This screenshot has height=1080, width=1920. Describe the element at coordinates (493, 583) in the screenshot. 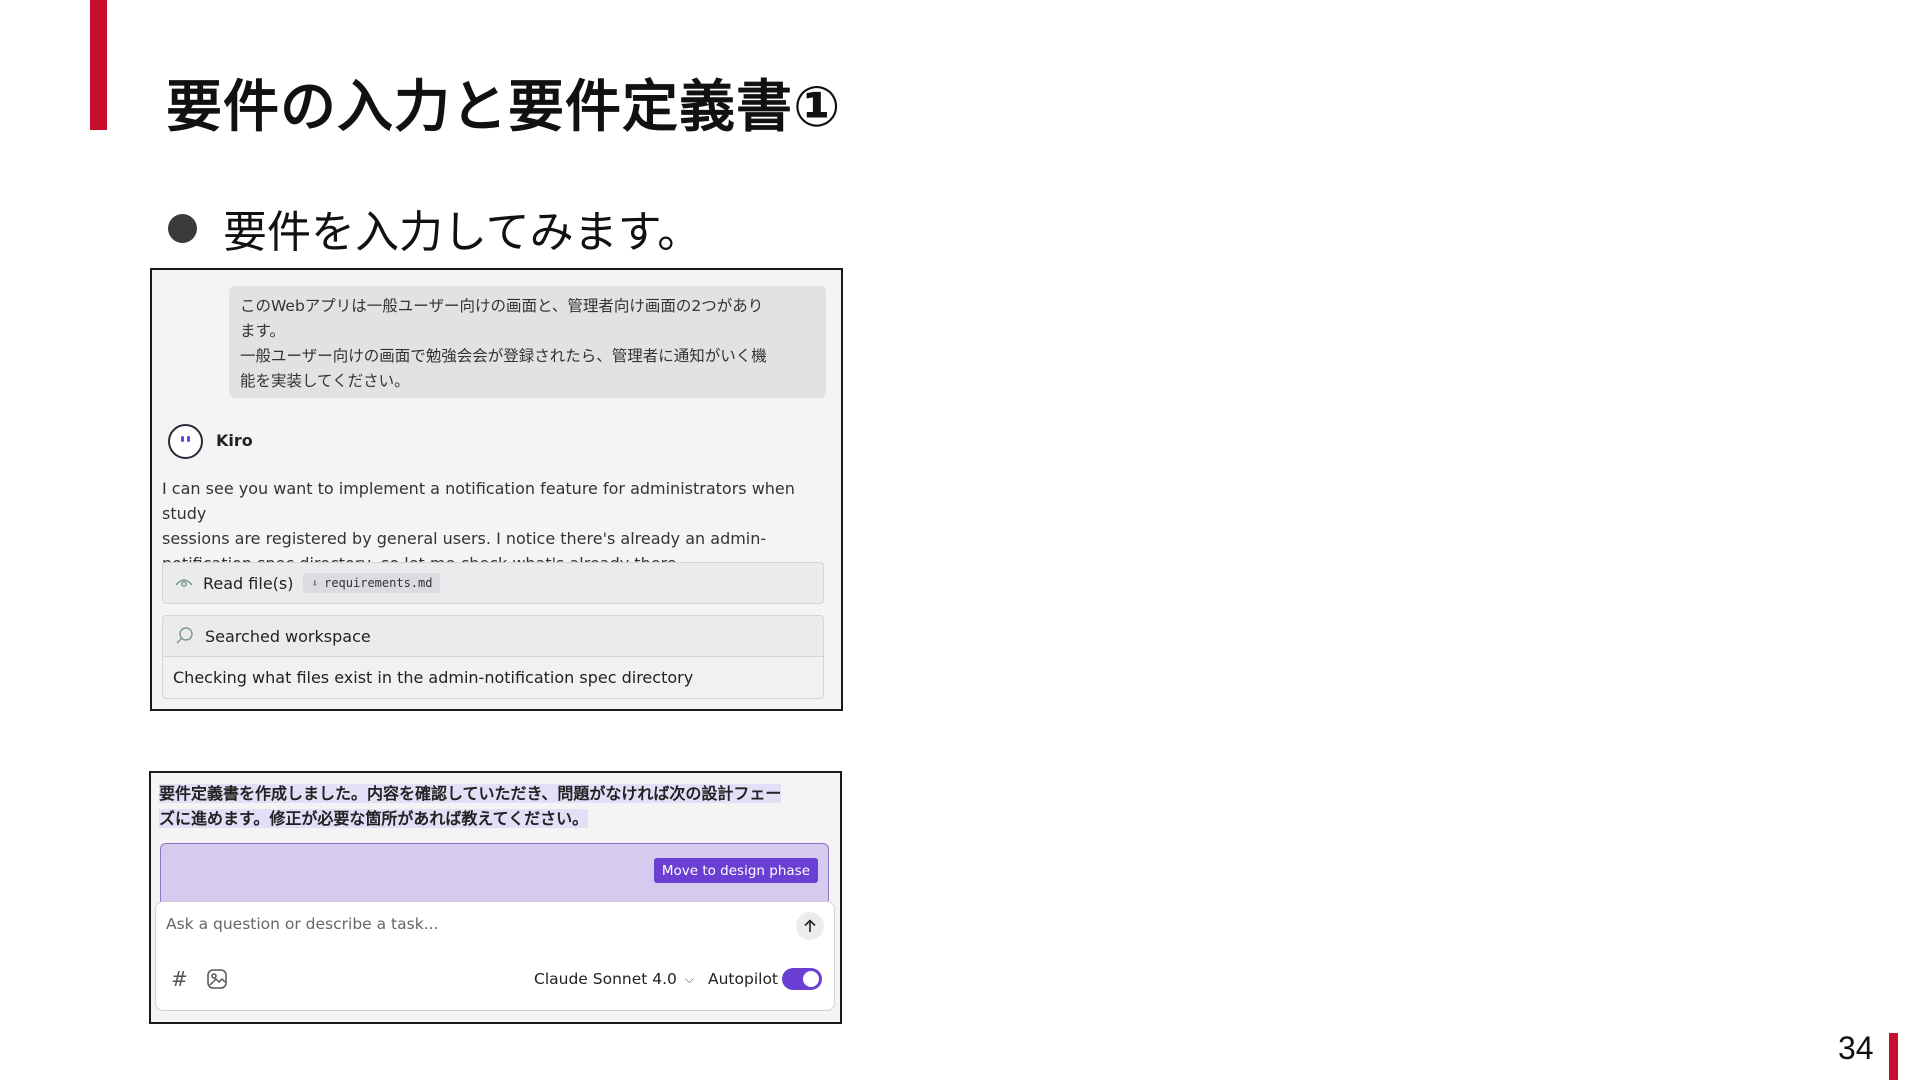

I see `read-files-step: Read file(s) ⬇ requirements.md` at that location.